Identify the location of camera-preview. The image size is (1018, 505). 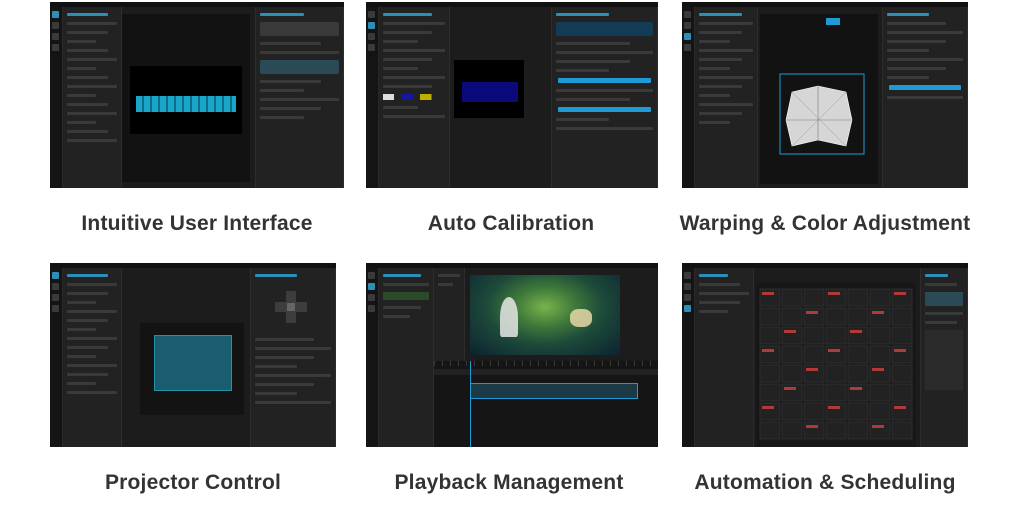
(489, 89).